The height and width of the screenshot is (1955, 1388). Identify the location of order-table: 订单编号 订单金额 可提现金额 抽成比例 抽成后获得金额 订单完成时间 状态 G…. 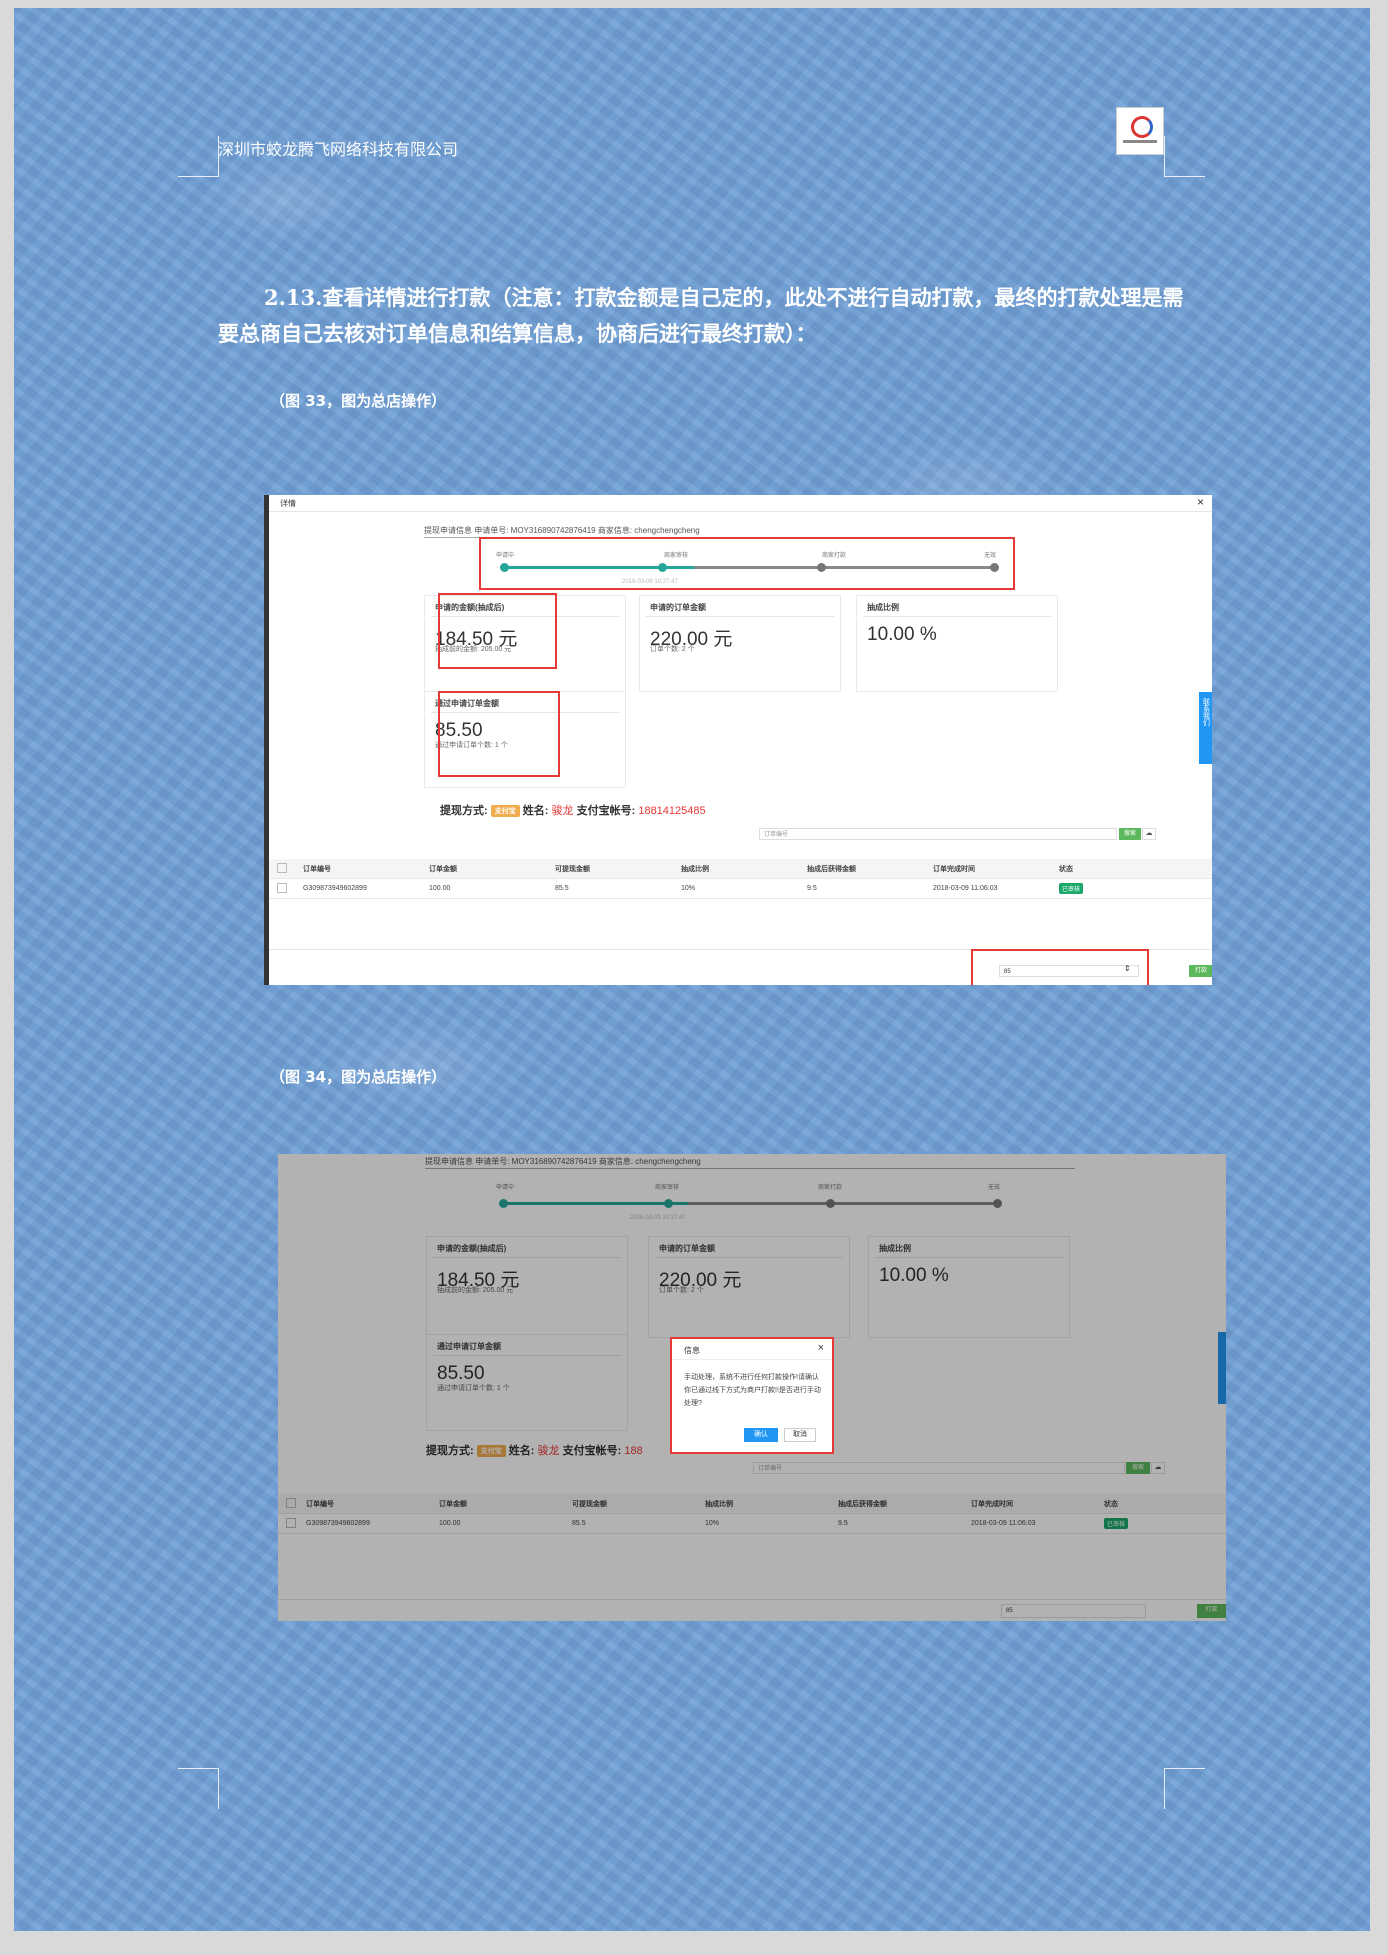
(740, 879).